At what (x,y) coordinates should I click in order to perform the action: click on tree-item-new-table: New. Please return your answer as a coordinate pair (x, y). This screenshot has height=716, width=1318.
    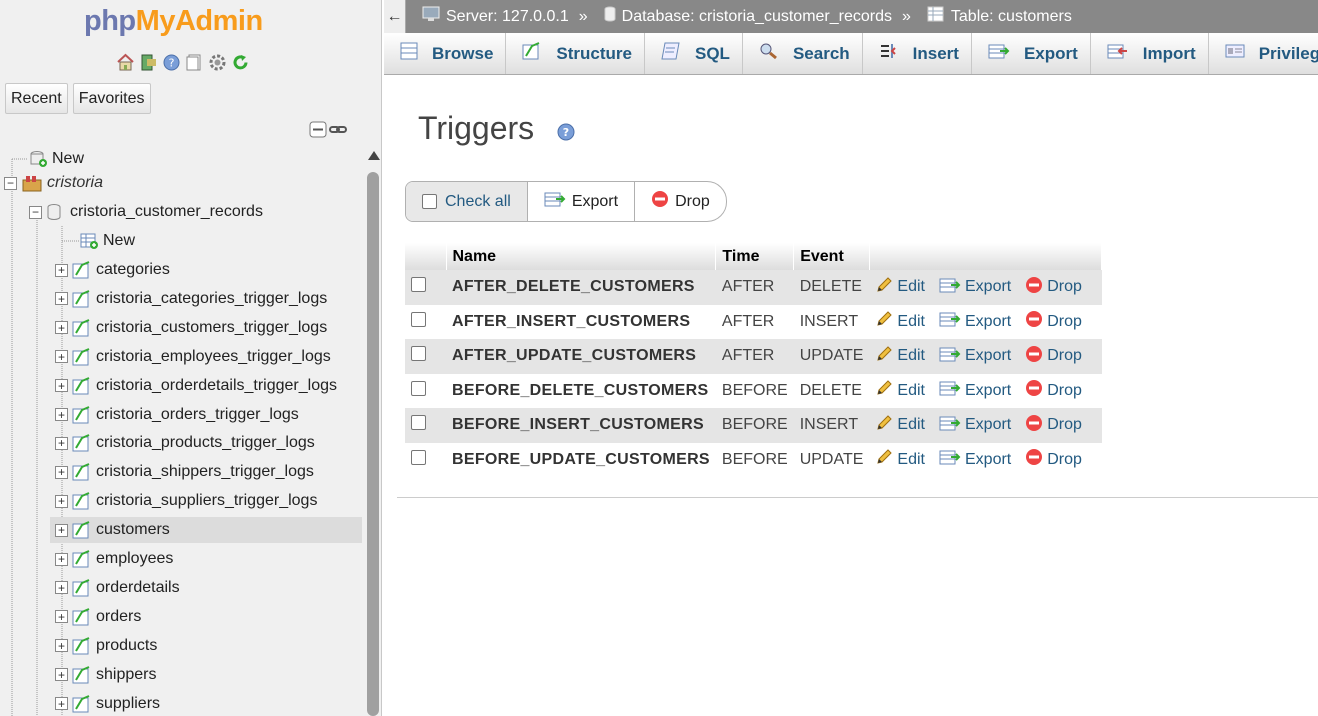
    Looking at the image, I should click on (107, 241).